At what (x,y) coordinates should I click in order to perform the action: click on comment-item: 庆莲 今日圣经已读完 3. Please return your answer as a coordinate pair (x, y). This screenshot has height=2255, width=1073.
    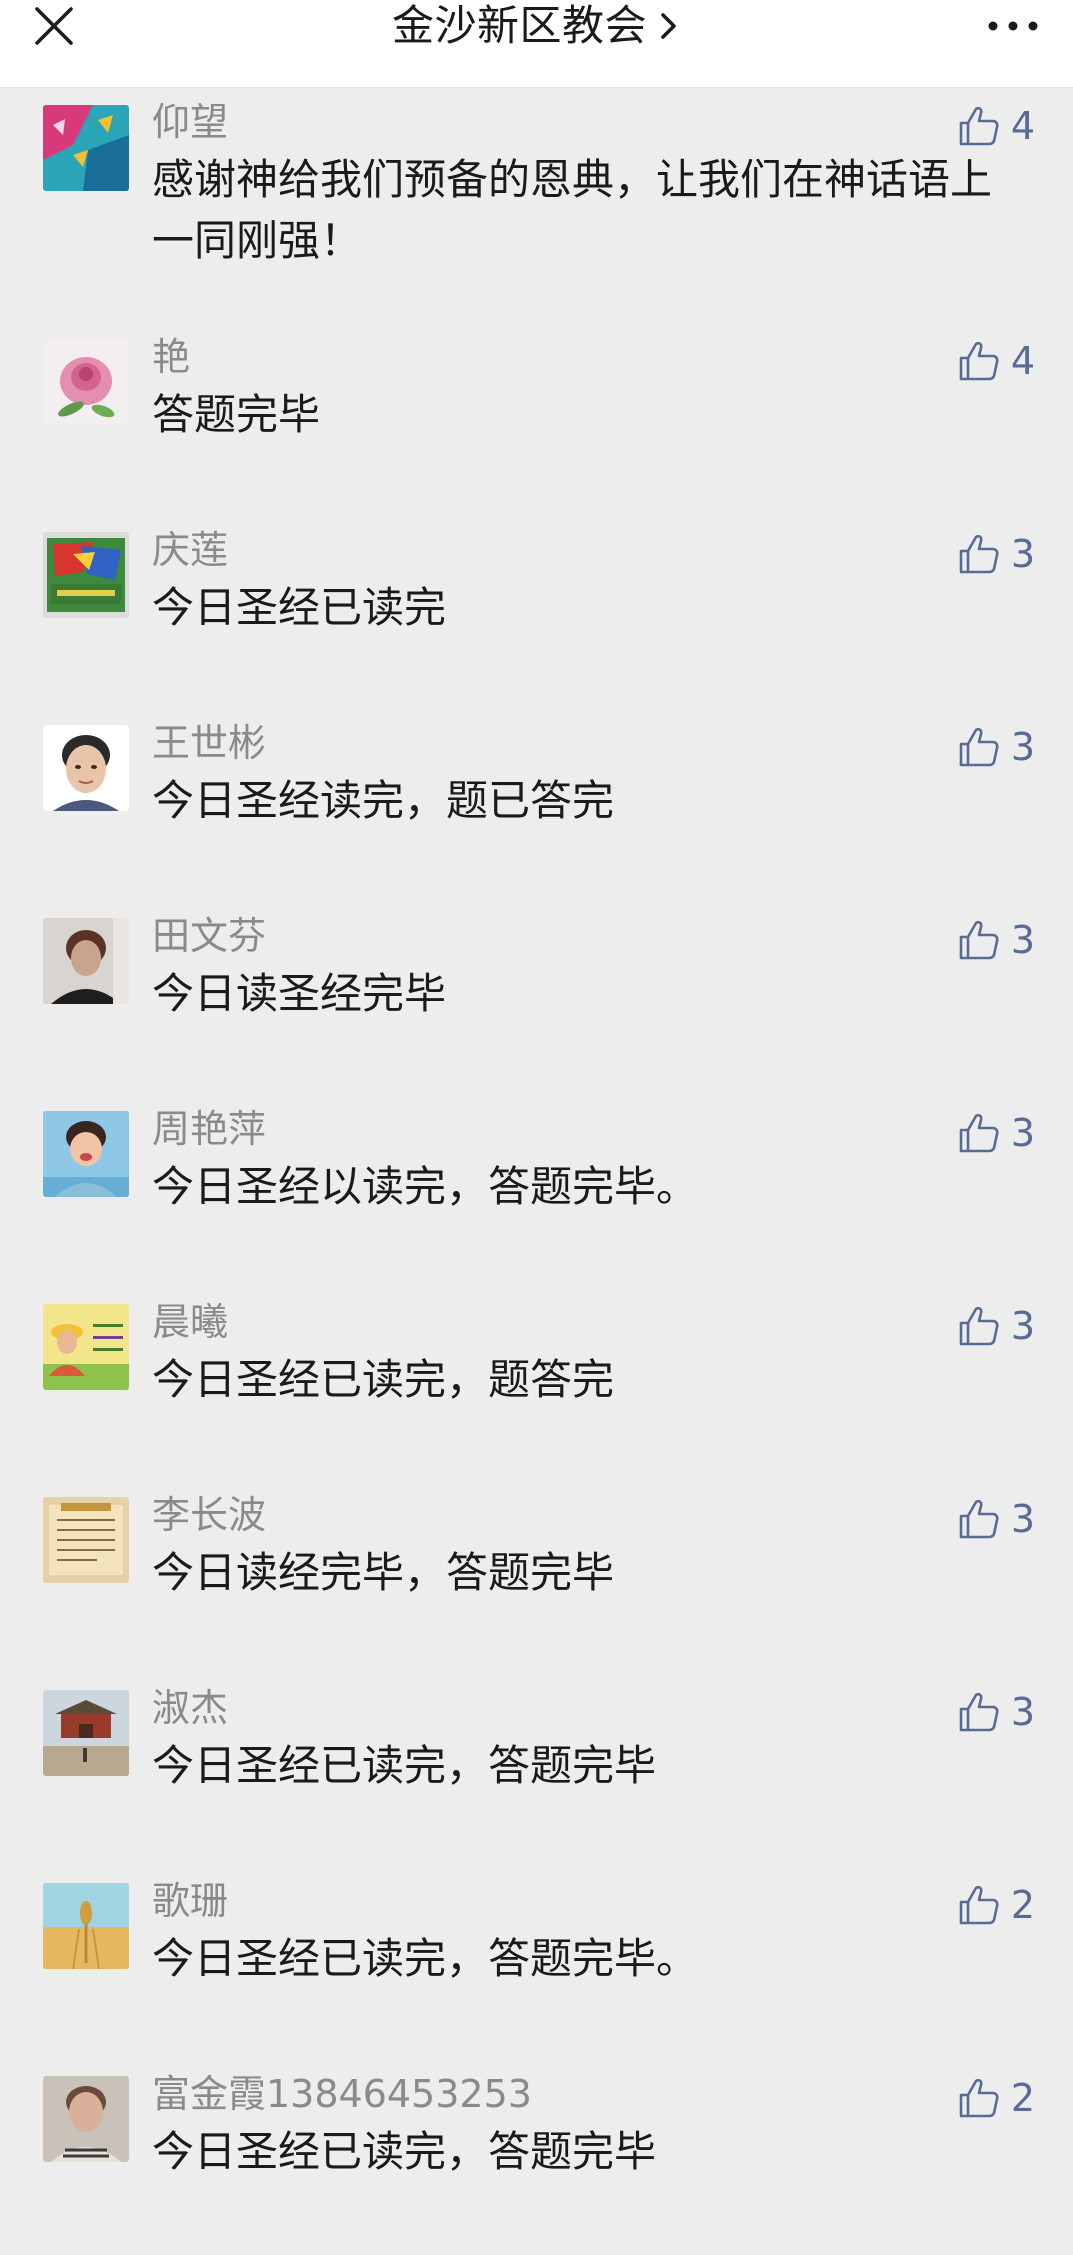
    Looking at the image, I should click on (536, 614).